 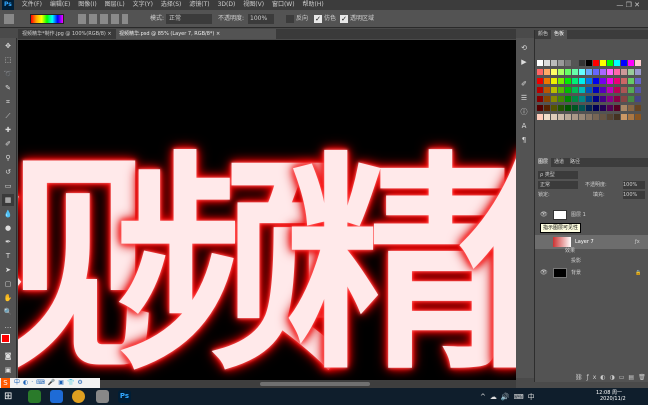 What do you see at coordinates (8, 256) in the screenshot?
I see `type-tool-icon: T` at bounding box center [8, 256].